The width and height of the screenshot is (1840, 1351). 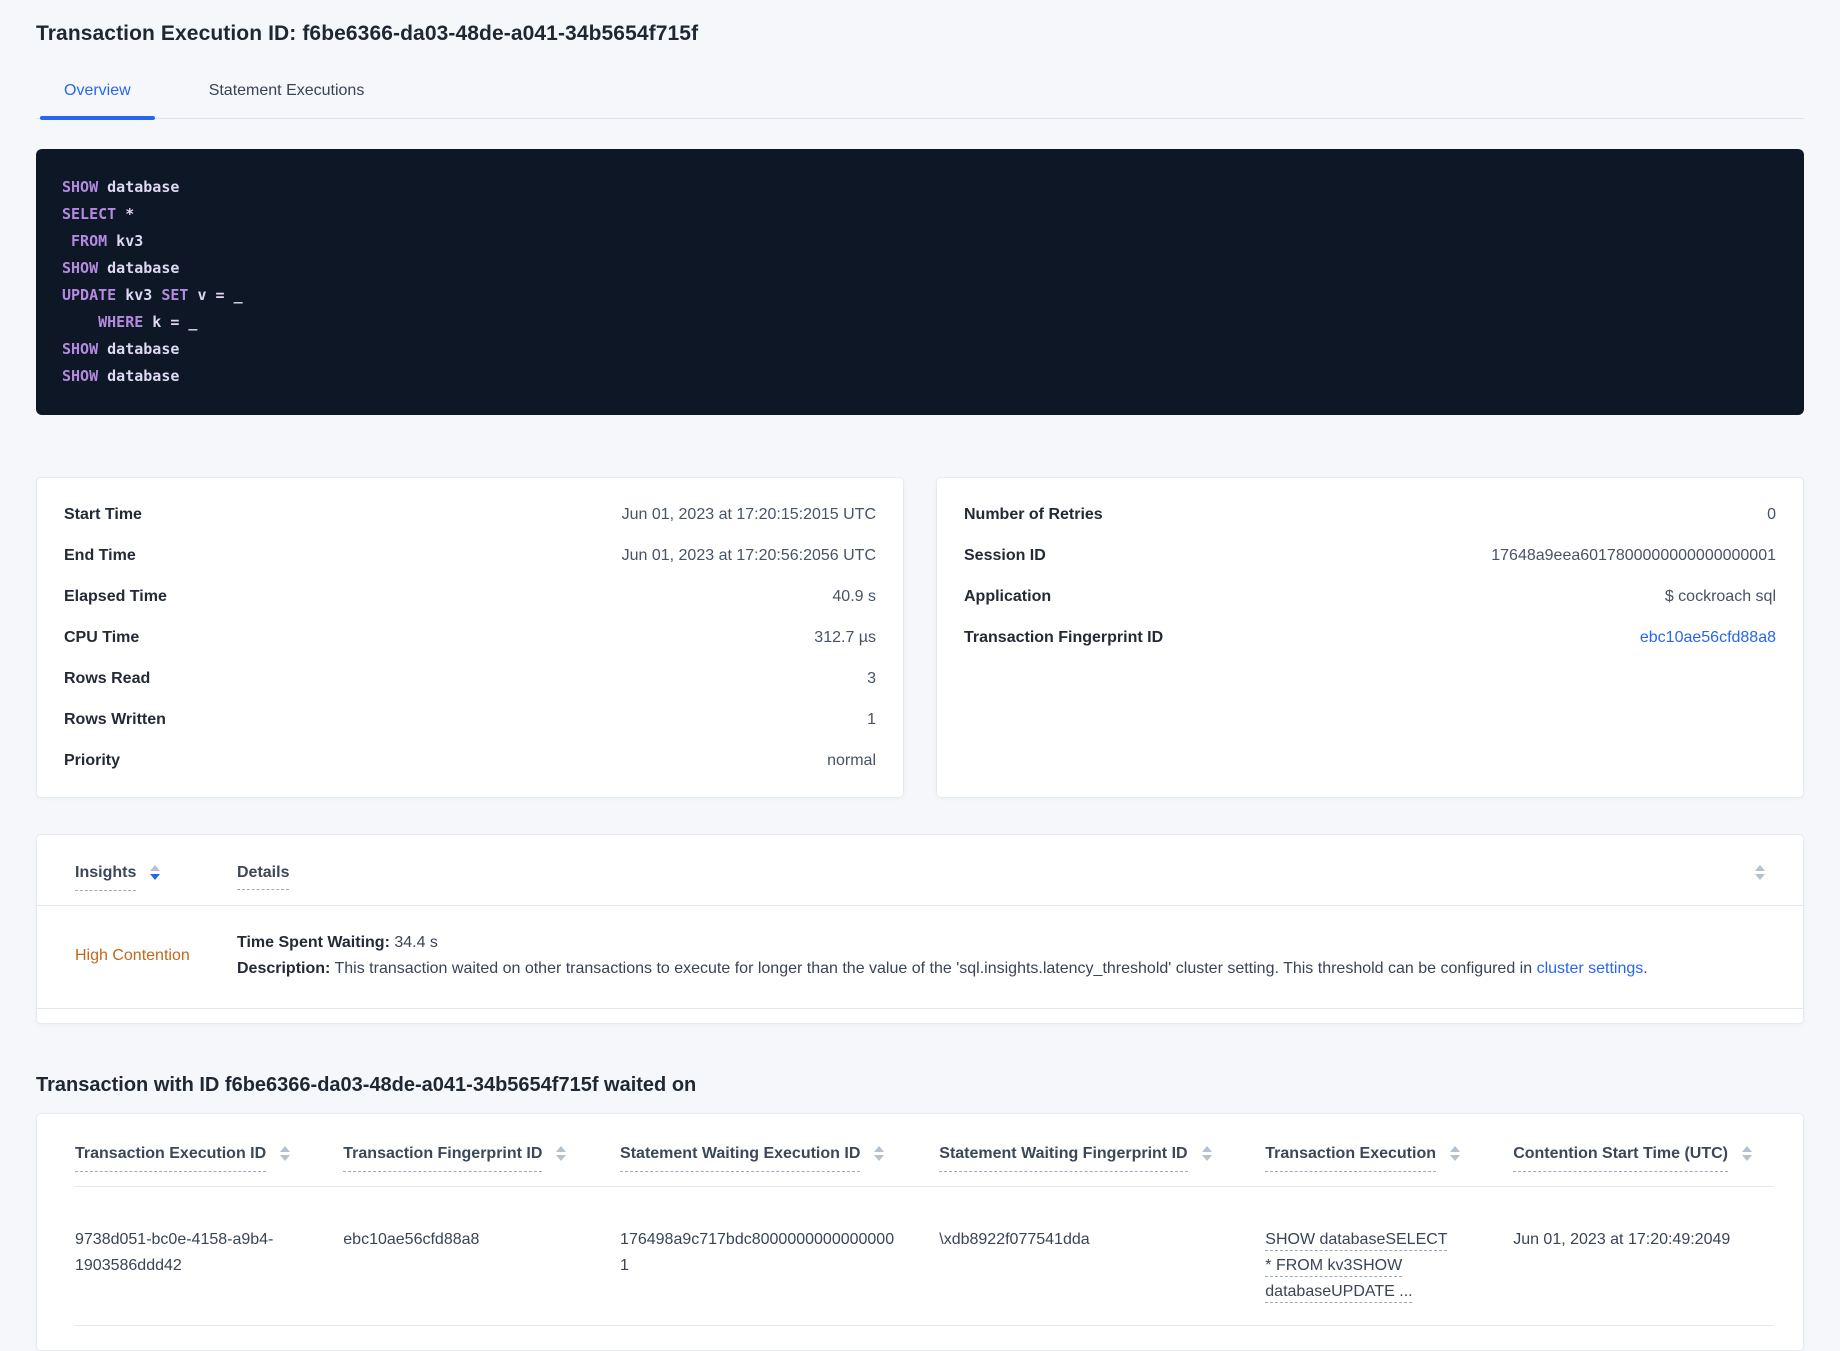 I want to click on sql-keyword: UPDATE, so click(x=89, y=295).